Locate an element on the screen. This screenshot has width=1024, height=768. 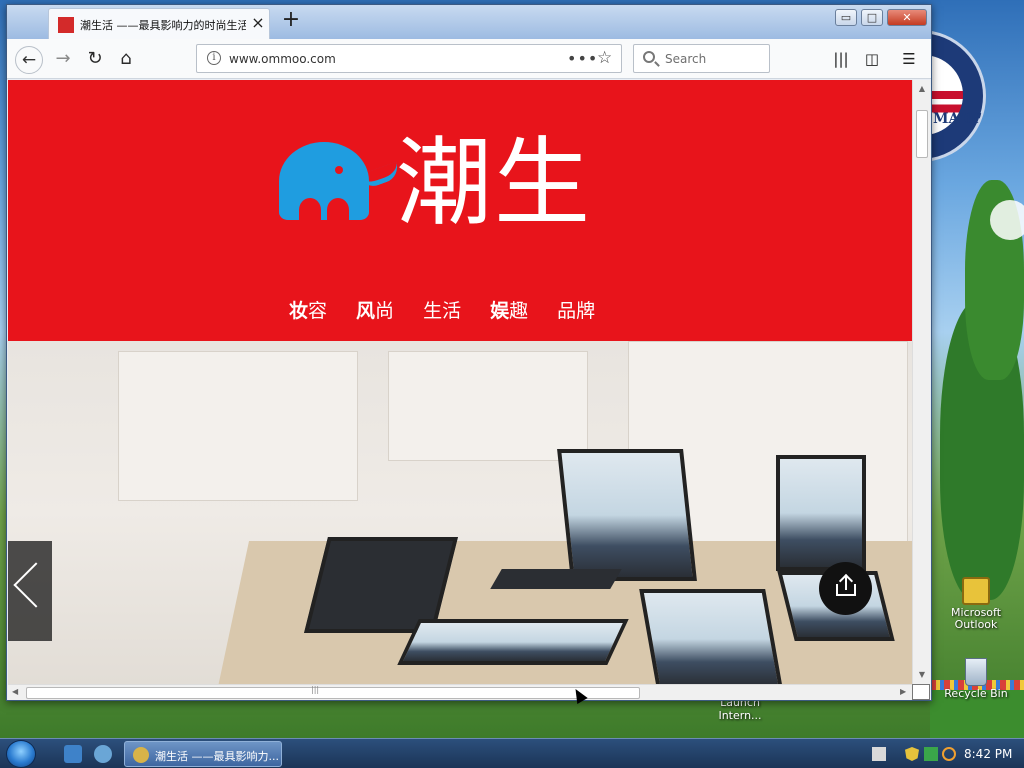
home-icon: ⌂ is located at coordinates (126, 58).